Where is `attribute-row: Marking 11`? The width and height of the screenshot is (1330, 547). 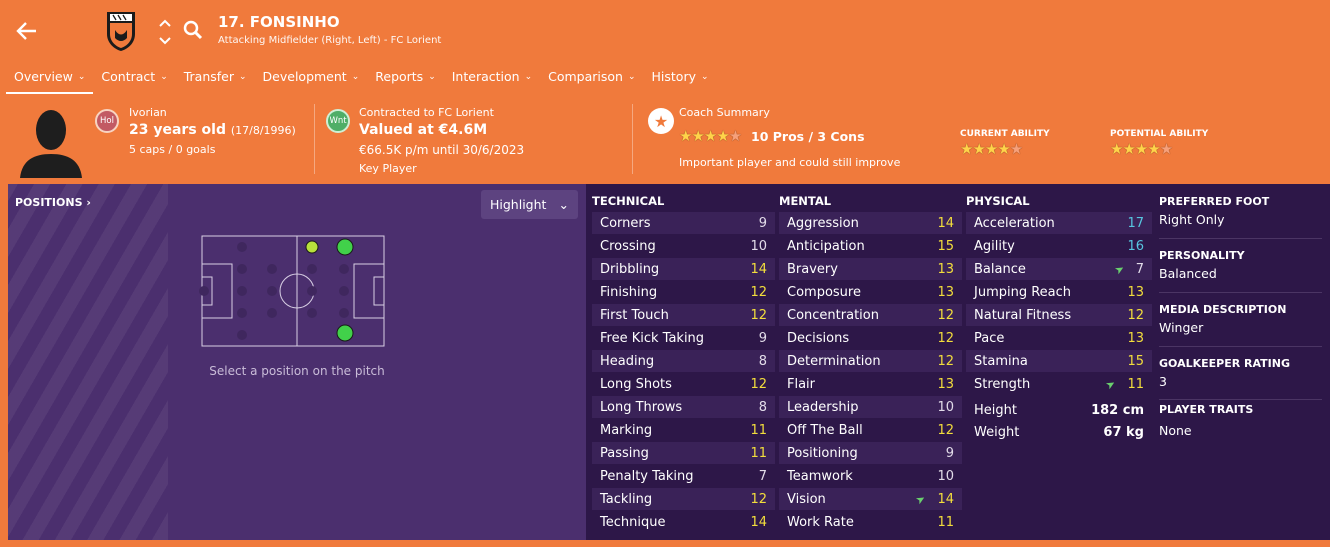 attribute-row: Marking 11 is located at coordinates (683, 430).